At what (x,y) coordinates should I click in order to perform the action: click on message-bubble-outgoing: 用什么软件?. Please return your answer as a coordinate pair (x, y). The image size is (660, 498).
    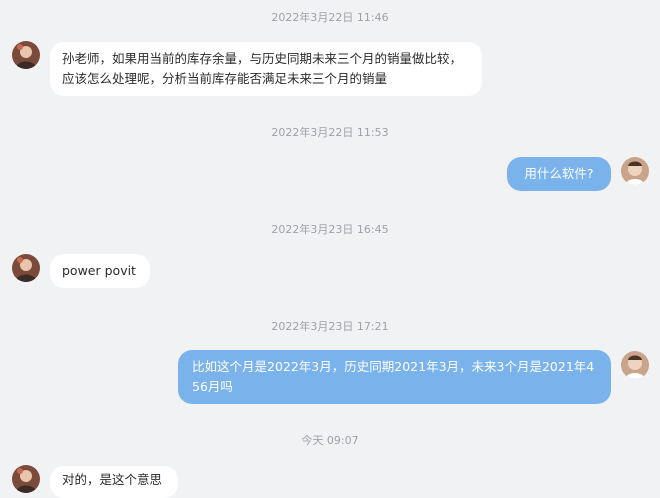
    Looking at the image, I should click on (559, 174).